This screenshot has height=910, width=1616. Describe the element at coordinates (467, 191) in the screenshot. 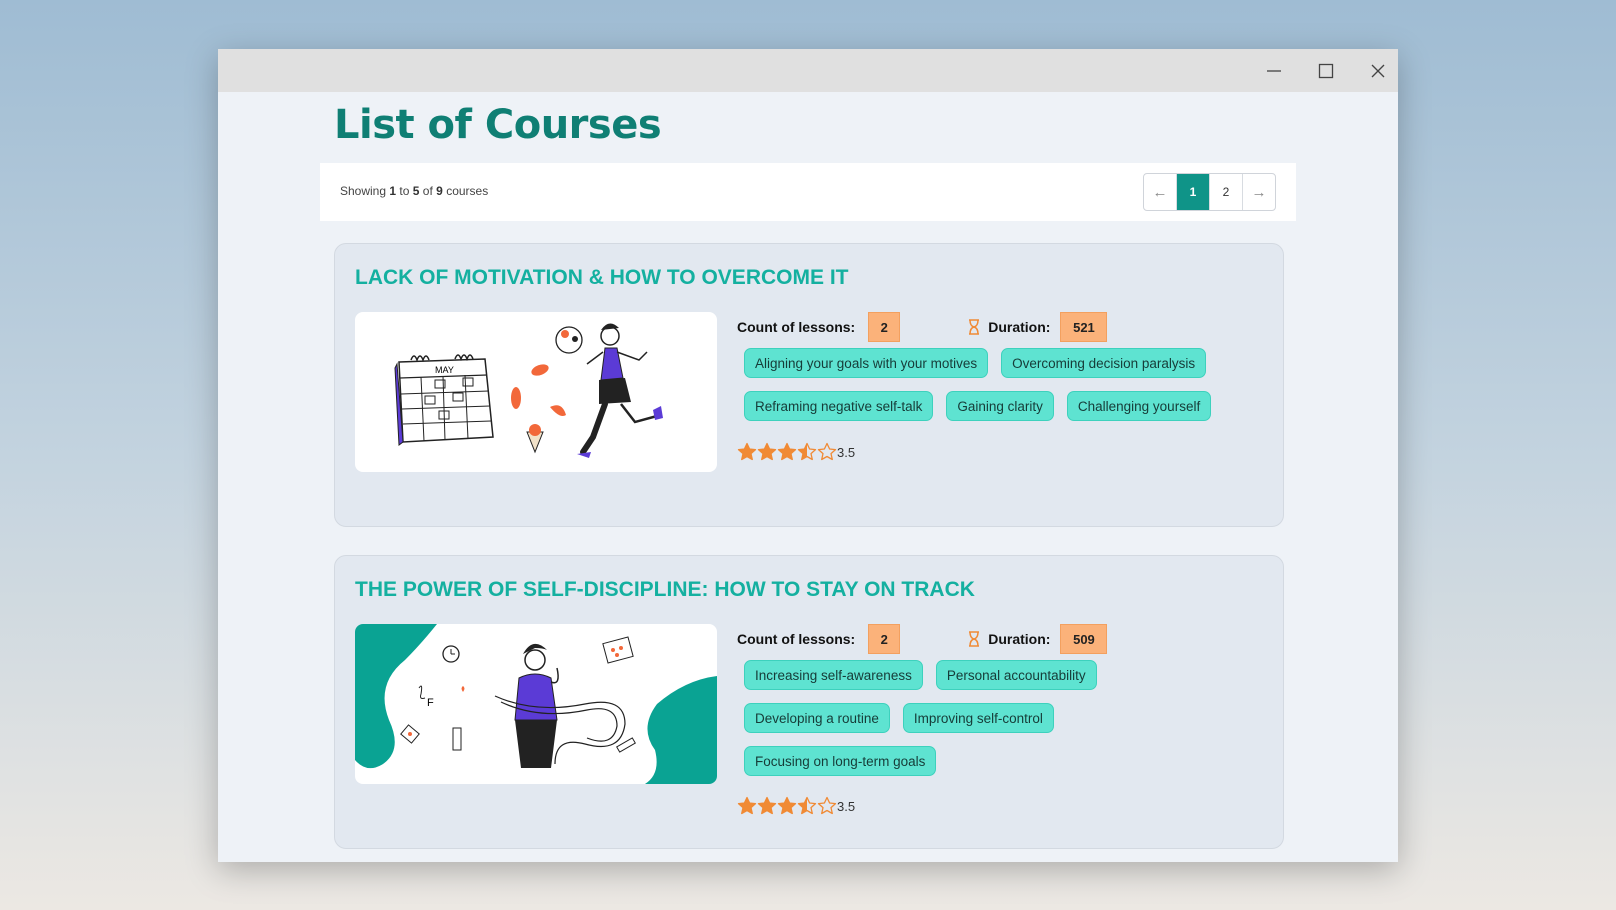

I see `showing-suffix: courses` at that location.